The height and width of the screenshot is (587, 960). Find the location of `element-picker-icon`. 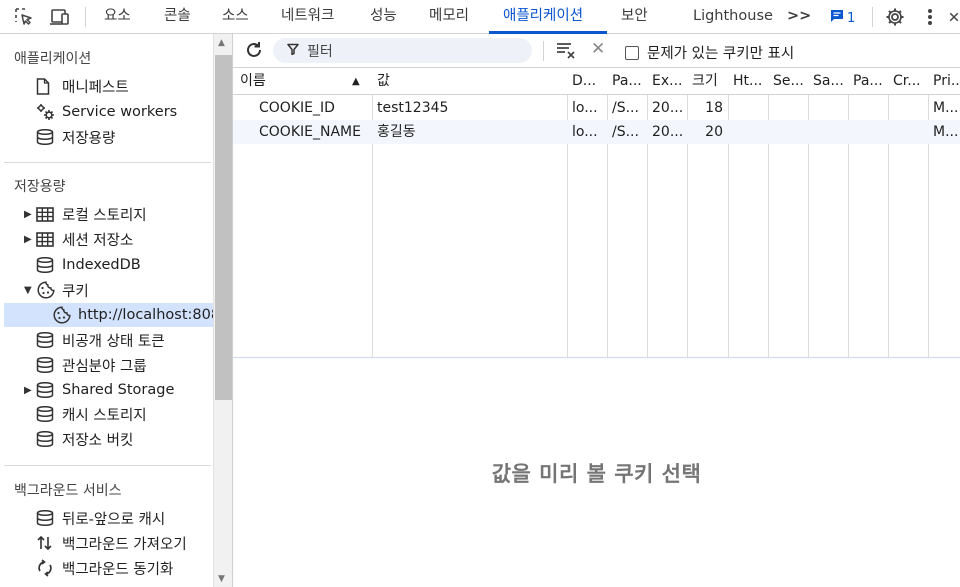

element-picker-icon is located at coordinates (24, 17).